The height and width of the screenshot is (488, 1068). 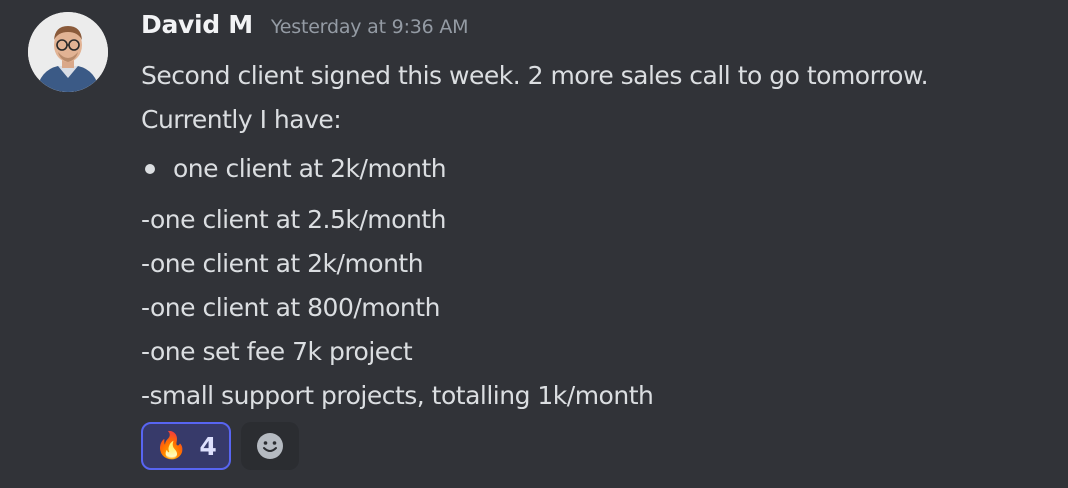 What do you see at coordinates (171, 446) in the screenshot?
I see `fire-emoji-icon: 🔥` at bounding box center [171, 446].